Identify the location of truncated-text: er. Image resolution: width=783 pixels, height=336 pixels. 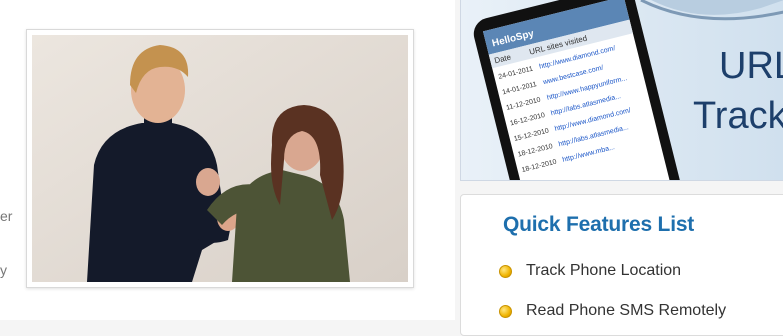
(6, 216).